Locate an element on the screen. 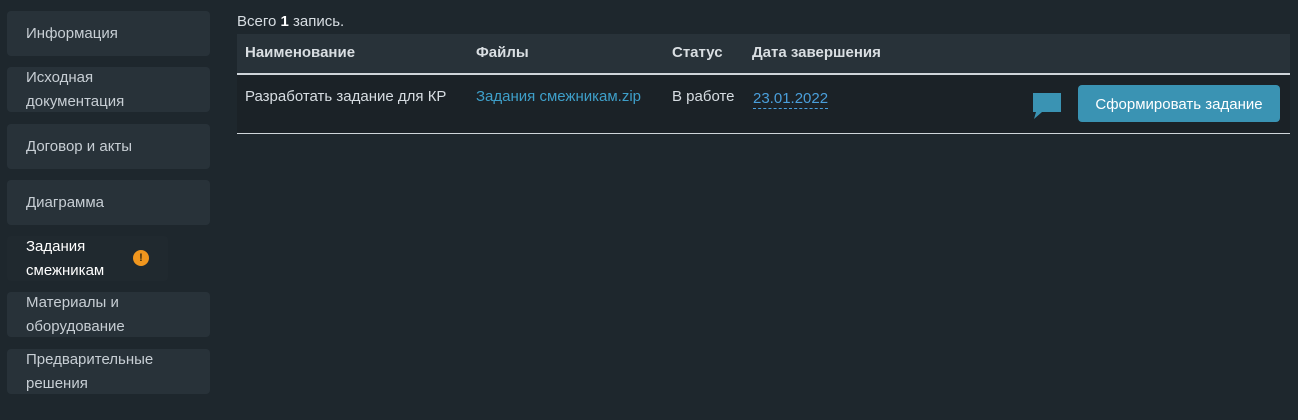 The image size is (1298, 420). record-count-prefix: Всего is located at coordinates (259, 21).